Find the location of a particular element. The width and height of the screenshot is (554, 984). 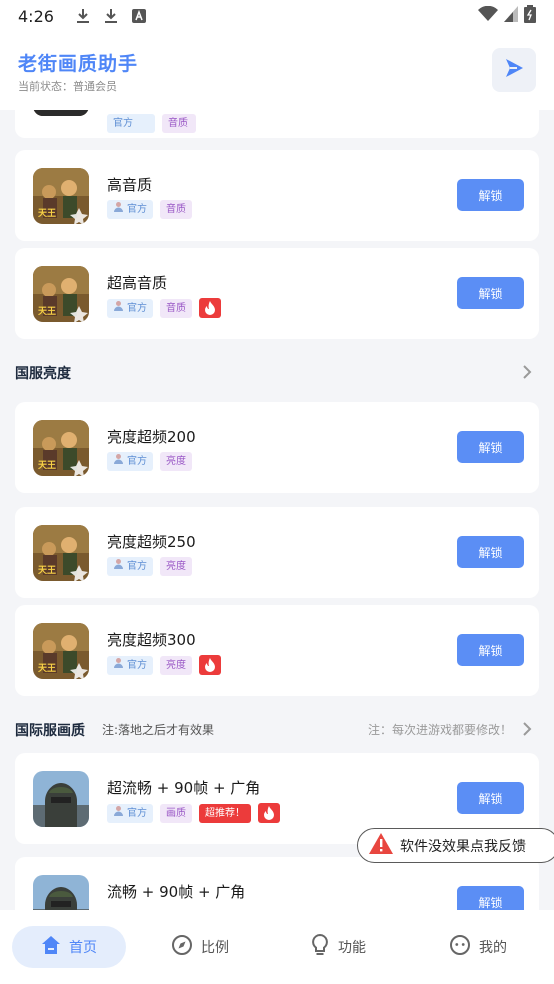

category-tag: 画质 is located at coordinates (176, 813).